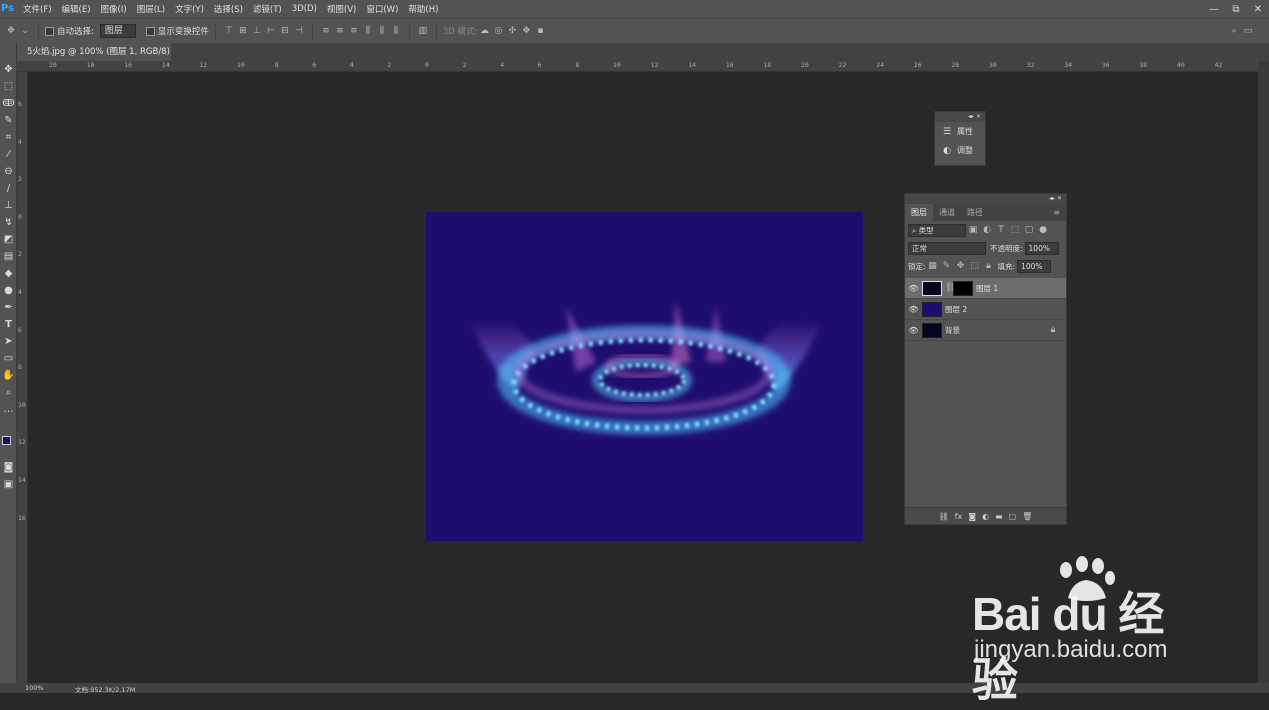  What do you see at coordinates (498, 31) in the screenshot?
I see `3d-roll-icon: ◎` at bounding box center [498, 31].